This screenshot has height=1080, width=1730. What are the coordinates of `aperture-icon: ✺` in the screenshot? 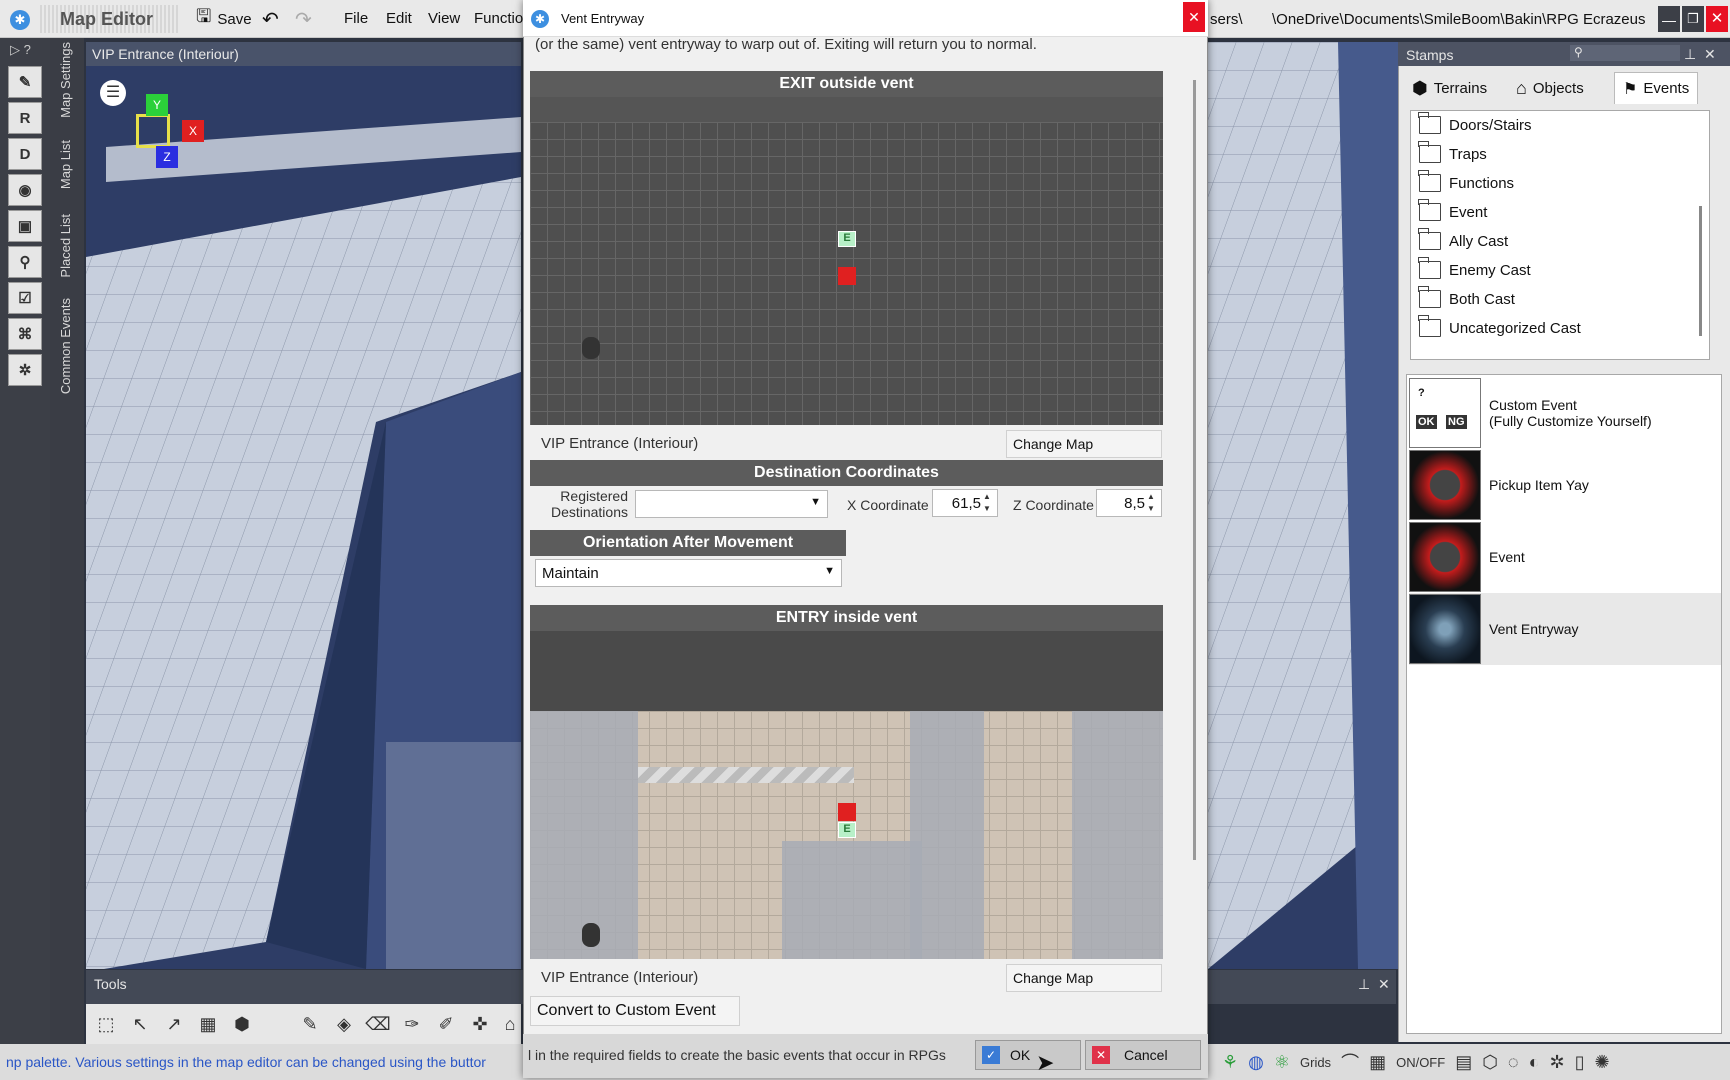 It's located at (1602, 1062).